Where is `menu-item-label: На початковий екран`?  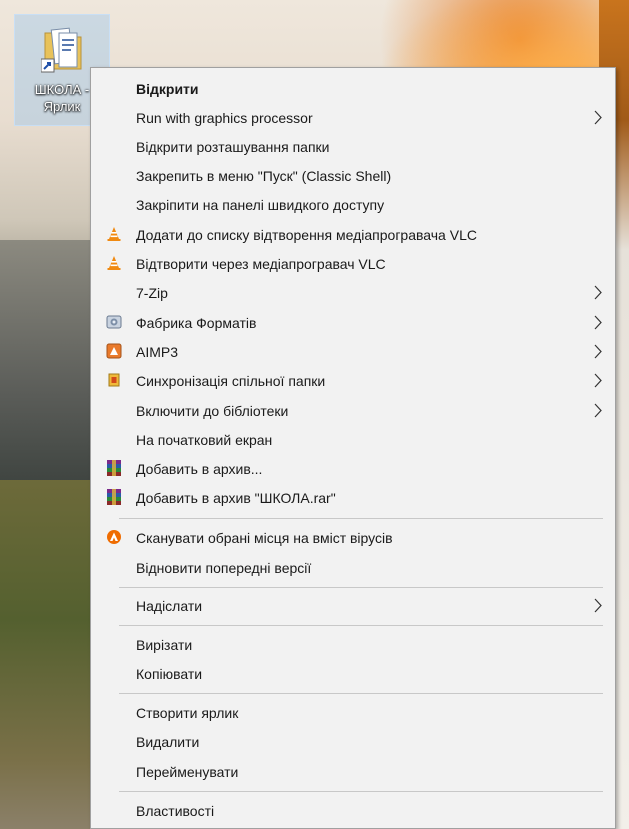 menu-item-label: На початковий екран is located at coordinates (204, 439).